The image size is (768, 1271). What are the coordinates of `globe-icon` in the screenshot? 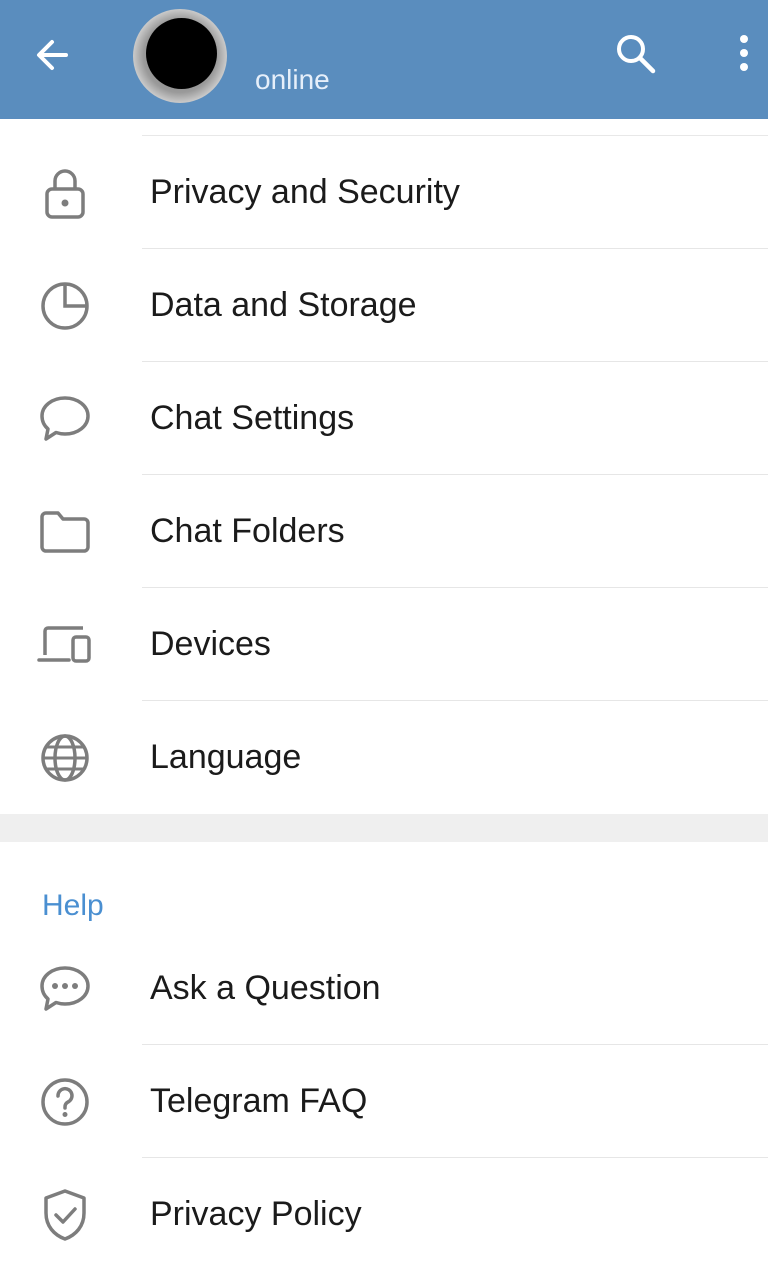 It's located at (65, 758).